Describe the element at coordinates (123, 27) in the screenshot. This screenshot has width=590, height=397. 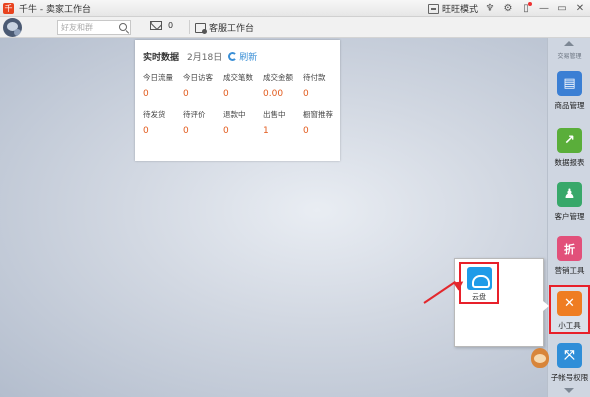
I see `search-icon` at that location.